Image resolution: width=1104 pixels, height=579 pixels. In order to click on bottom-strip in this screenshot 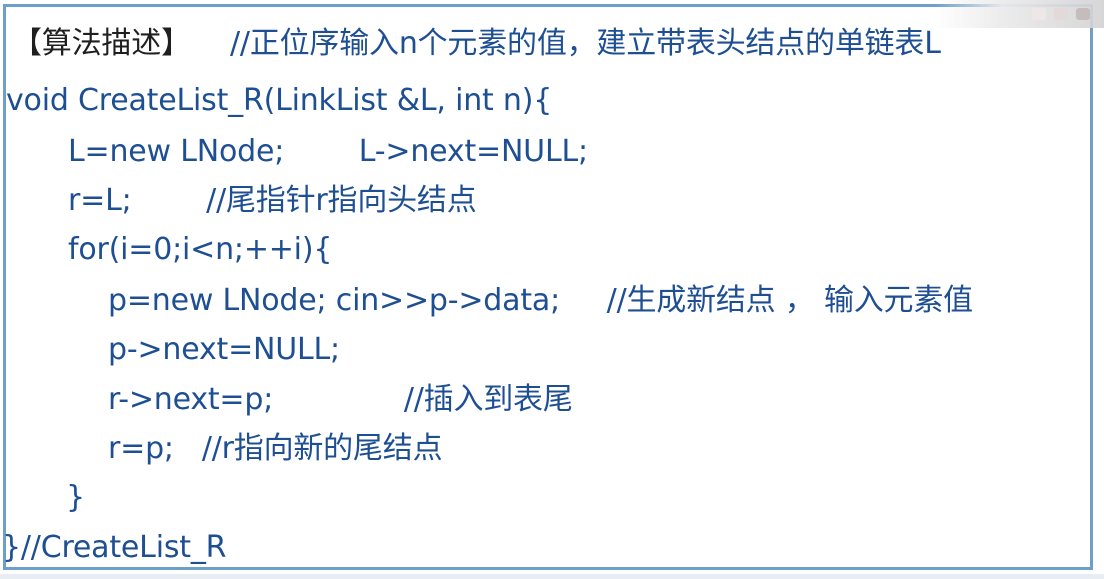, I will do `click(552, 576)`.